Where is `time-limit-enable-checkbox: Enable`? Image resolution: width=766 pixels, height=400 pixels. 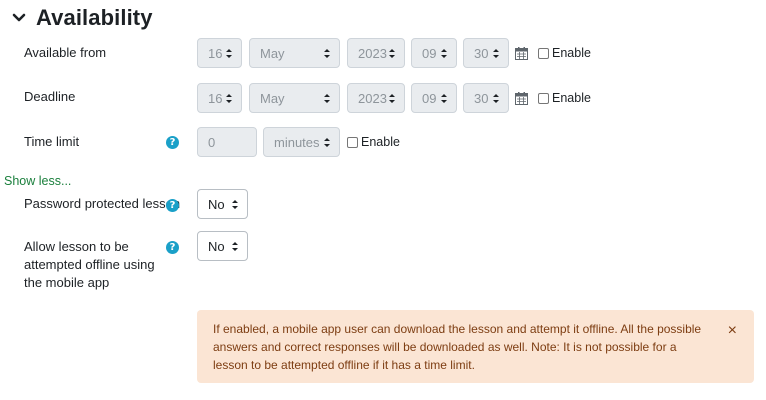
time-limit-enable-checkbox: Enable is located at coordinates (373, 142).